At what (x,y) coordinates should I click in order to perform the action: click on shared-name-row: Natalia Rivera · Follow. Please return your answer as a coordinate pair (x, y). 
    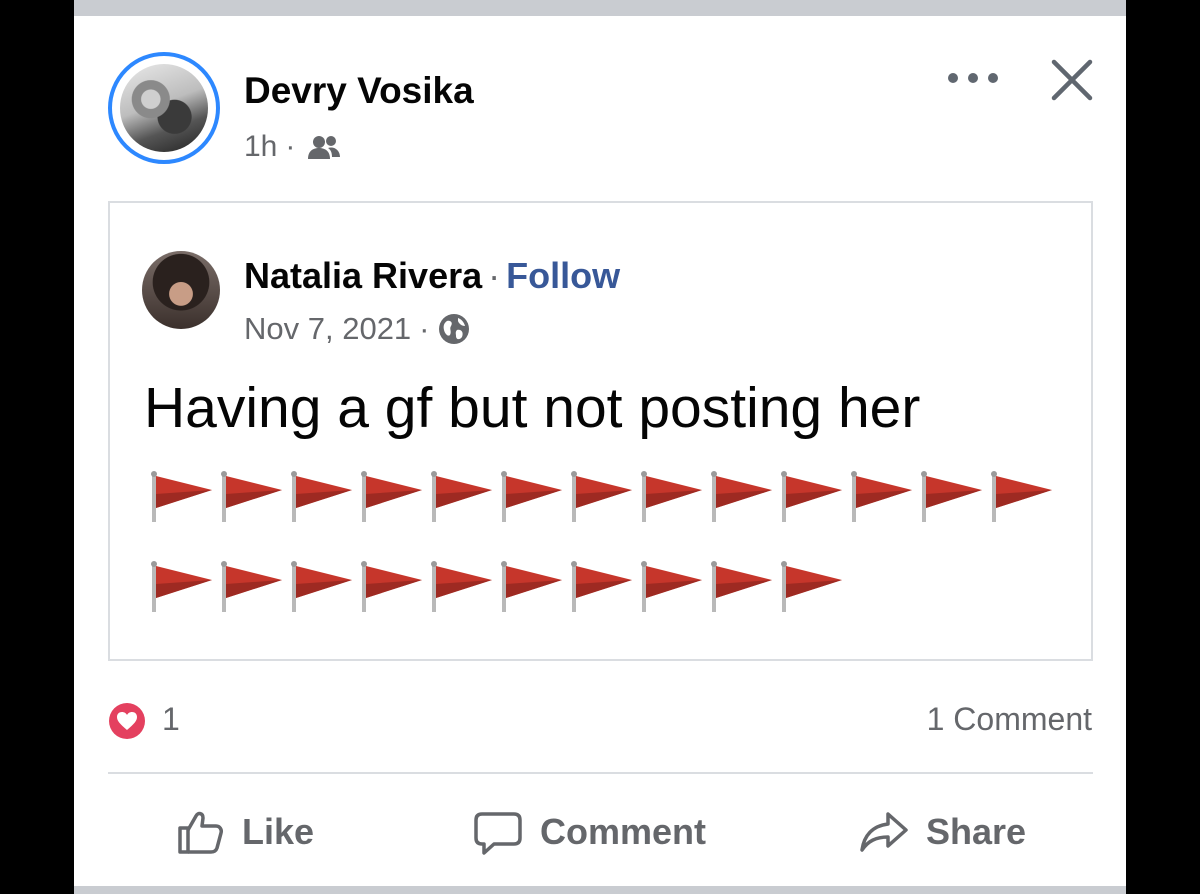
    Looking at the image, I should click on (432, 276).